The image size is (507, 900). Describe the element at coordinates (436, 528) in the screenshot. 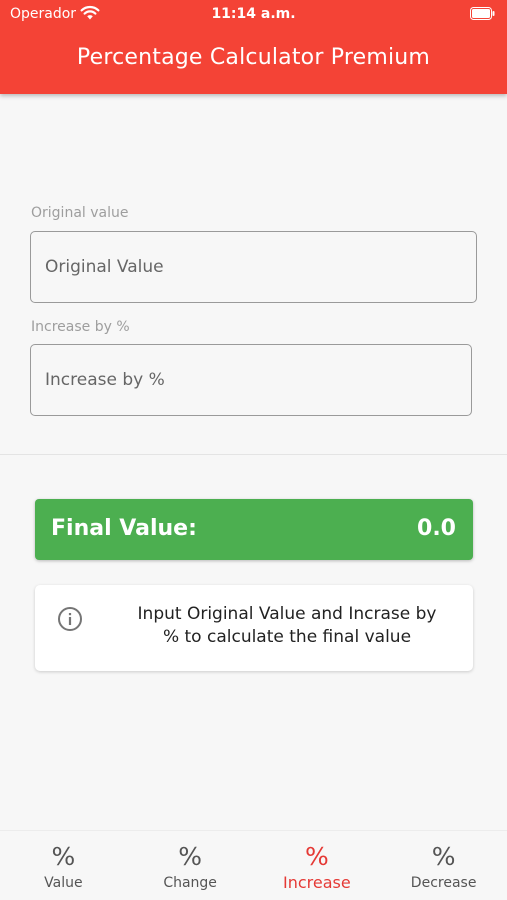

I see `final-value-amount: 0.0` at that location.